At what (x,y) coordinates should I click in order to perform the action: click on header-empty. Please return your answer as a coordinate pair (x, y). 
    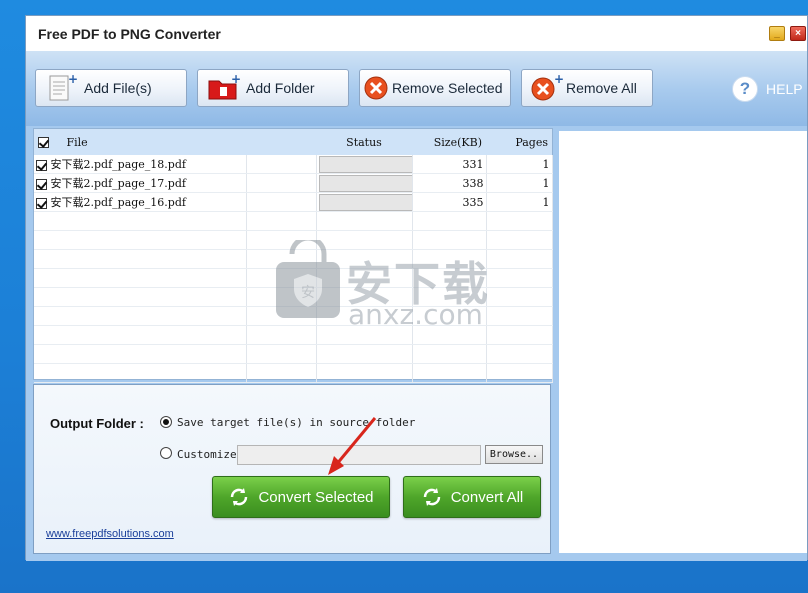
    Looking at the image, I should click on (281, 142).